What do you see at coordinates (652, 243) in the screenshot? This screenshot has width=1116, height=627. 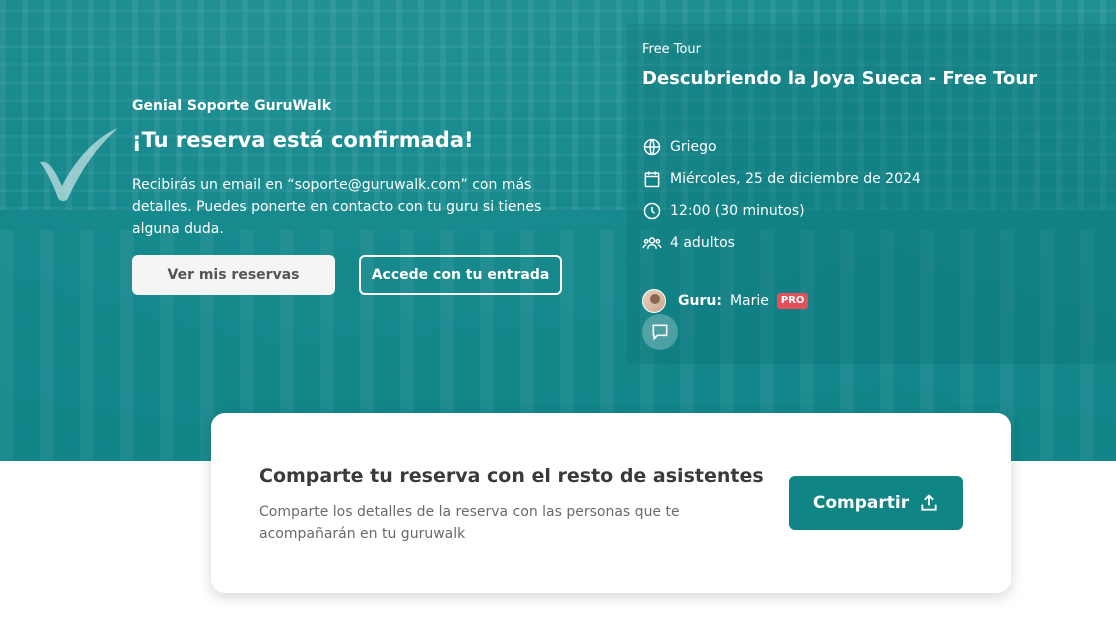 I see `users-icon` at bounding box center [652, 243].